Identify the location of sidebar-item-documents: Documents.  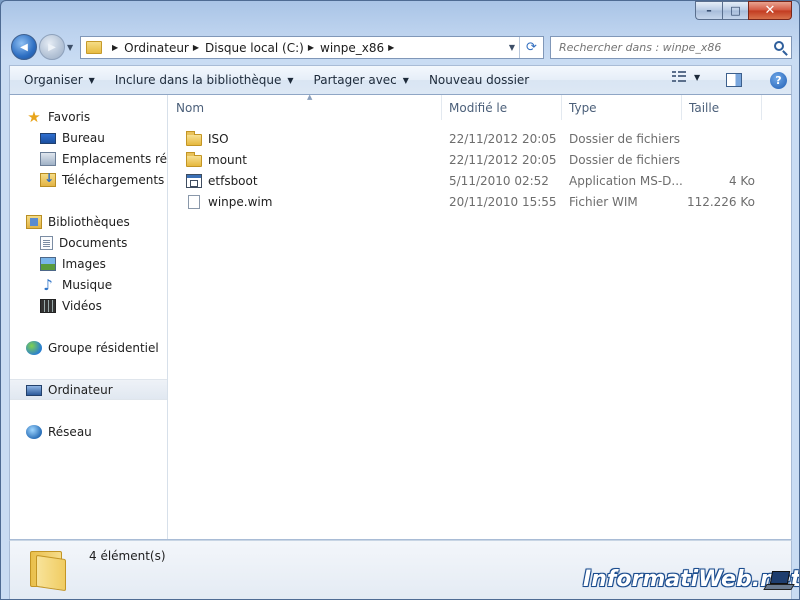
(83, 242).